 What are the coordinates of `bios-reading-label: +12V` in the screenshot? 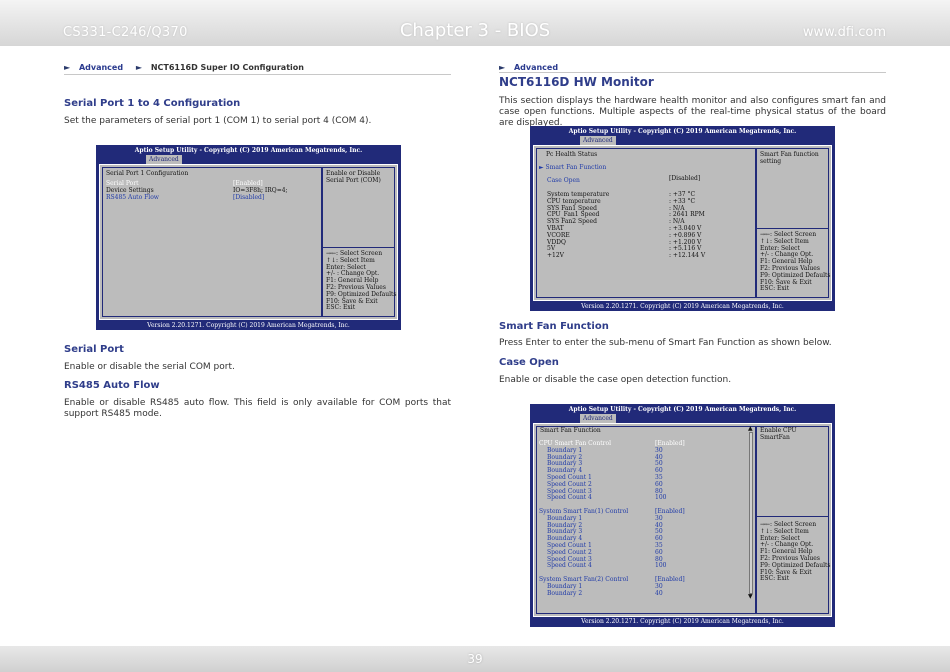 It's located at (555, 256).